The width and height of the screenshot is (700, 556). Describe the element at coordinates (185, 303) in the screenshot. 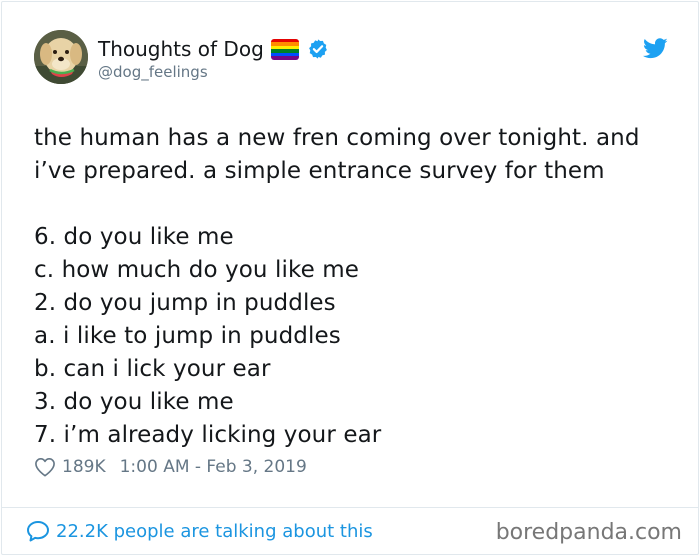

I see `tweet-line: 2. do you jump in puddles` at that location.